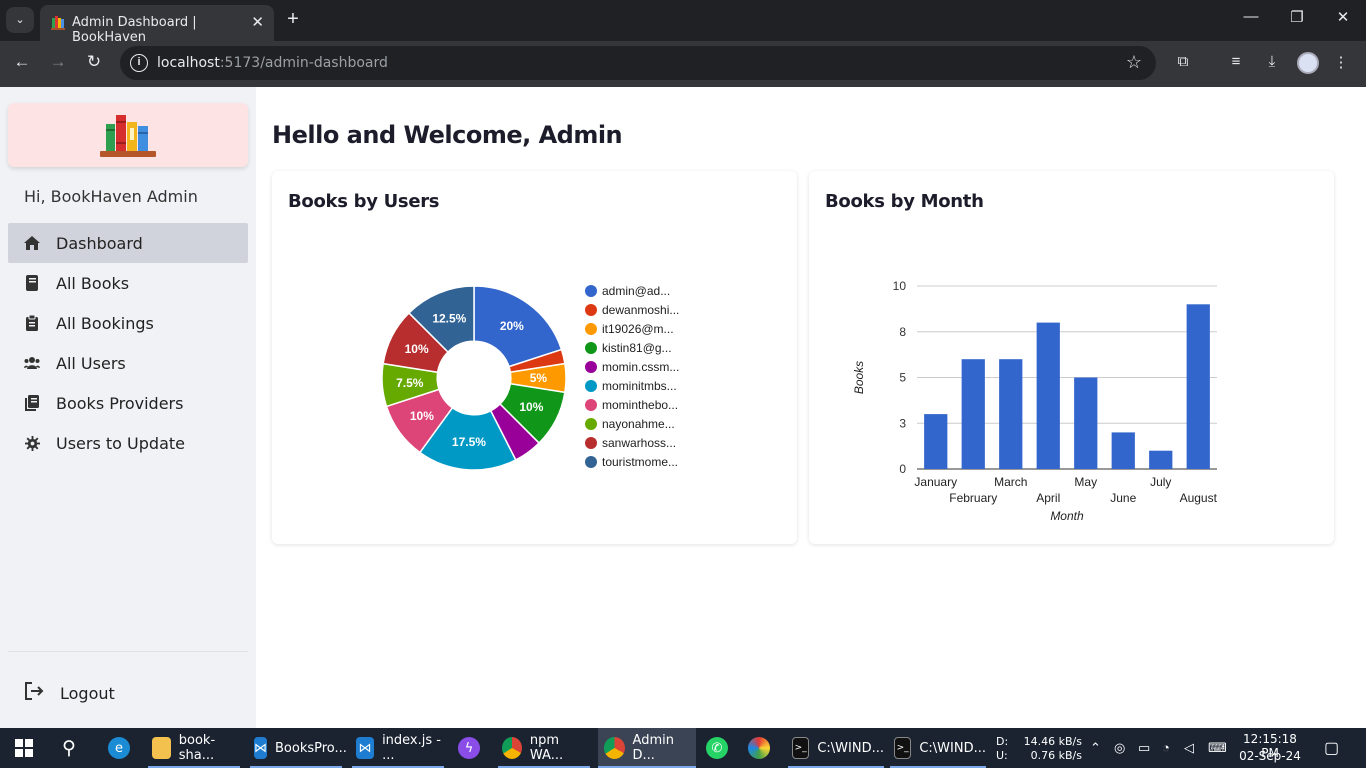 This screenshot has height=768, width=1366. I want to click on url-host: localhost, so click(188, 63).